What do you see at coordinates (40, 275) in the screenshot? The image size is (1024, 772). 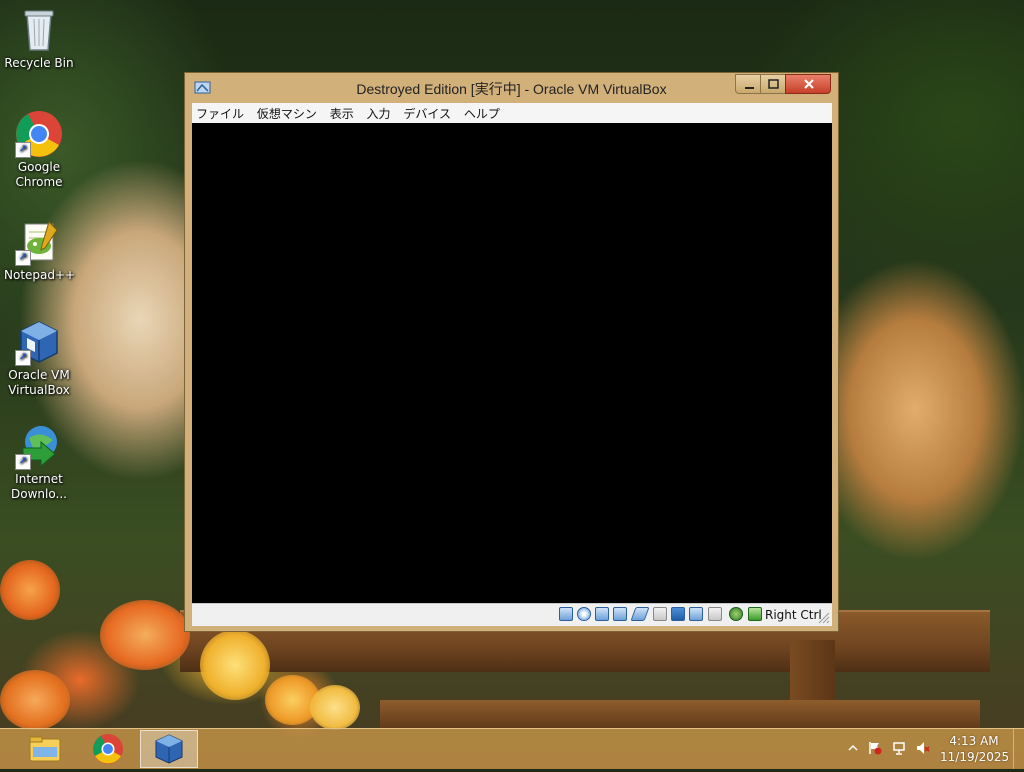 I see `desktop-icon-label: Notepad++` at bounding box center [40, 275].